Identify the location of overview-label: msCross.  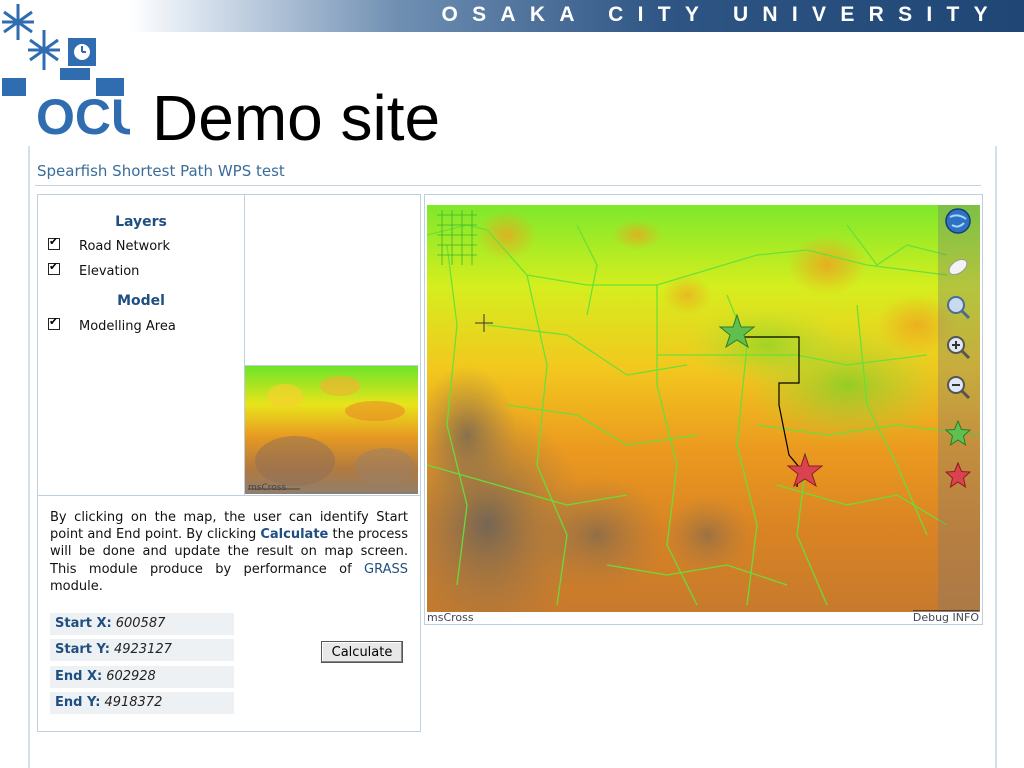
(267, 488).